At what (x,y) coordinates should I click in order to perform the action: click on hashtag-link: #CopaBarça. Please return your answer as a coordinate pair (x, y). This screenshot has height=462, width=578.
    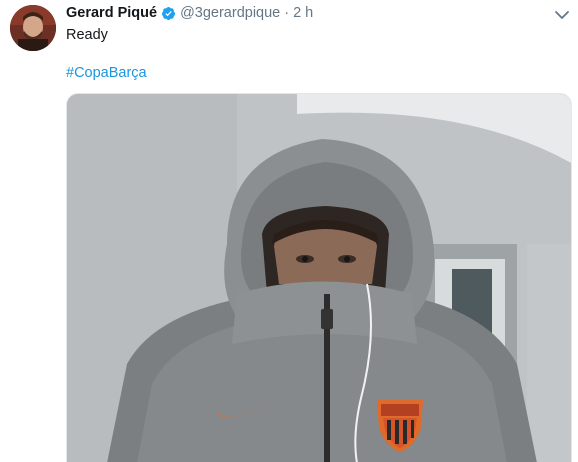
    Looking at the image, I should click on (106, 73).